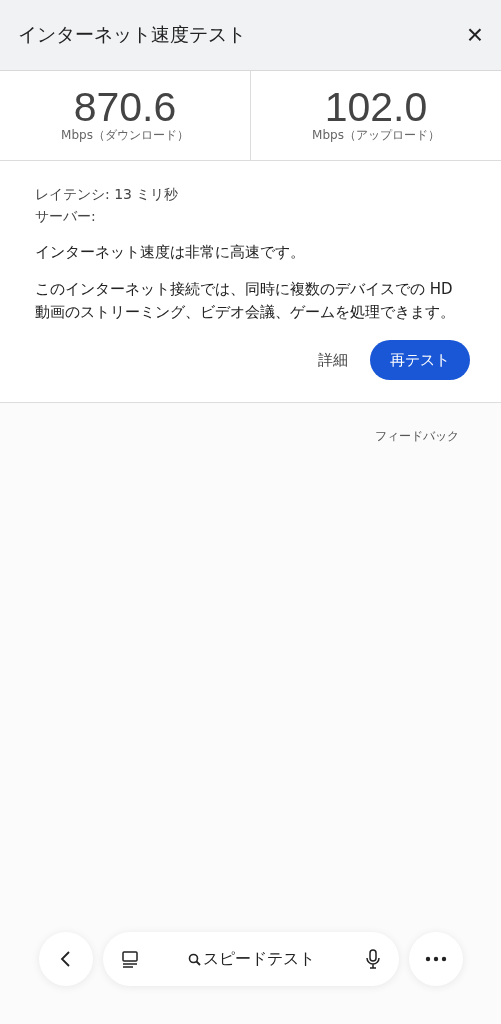 This screenshot has width=501, height=1024. Describe the element at coordinates (170, 252) in the screenshot. I see `summary-text: インターネット速度は非常に高速です。` at that location.